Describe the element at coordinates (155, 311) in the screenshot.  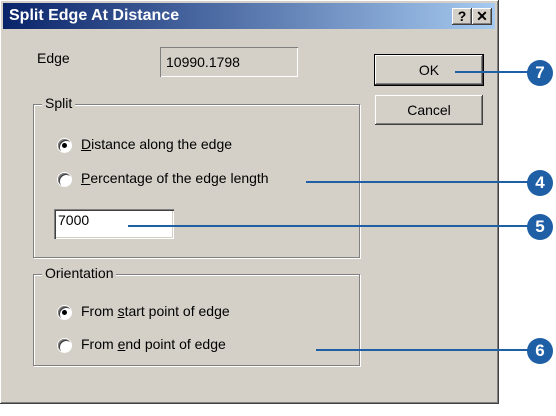
I see `start-point-radio-label: From start point of edge` at that location.